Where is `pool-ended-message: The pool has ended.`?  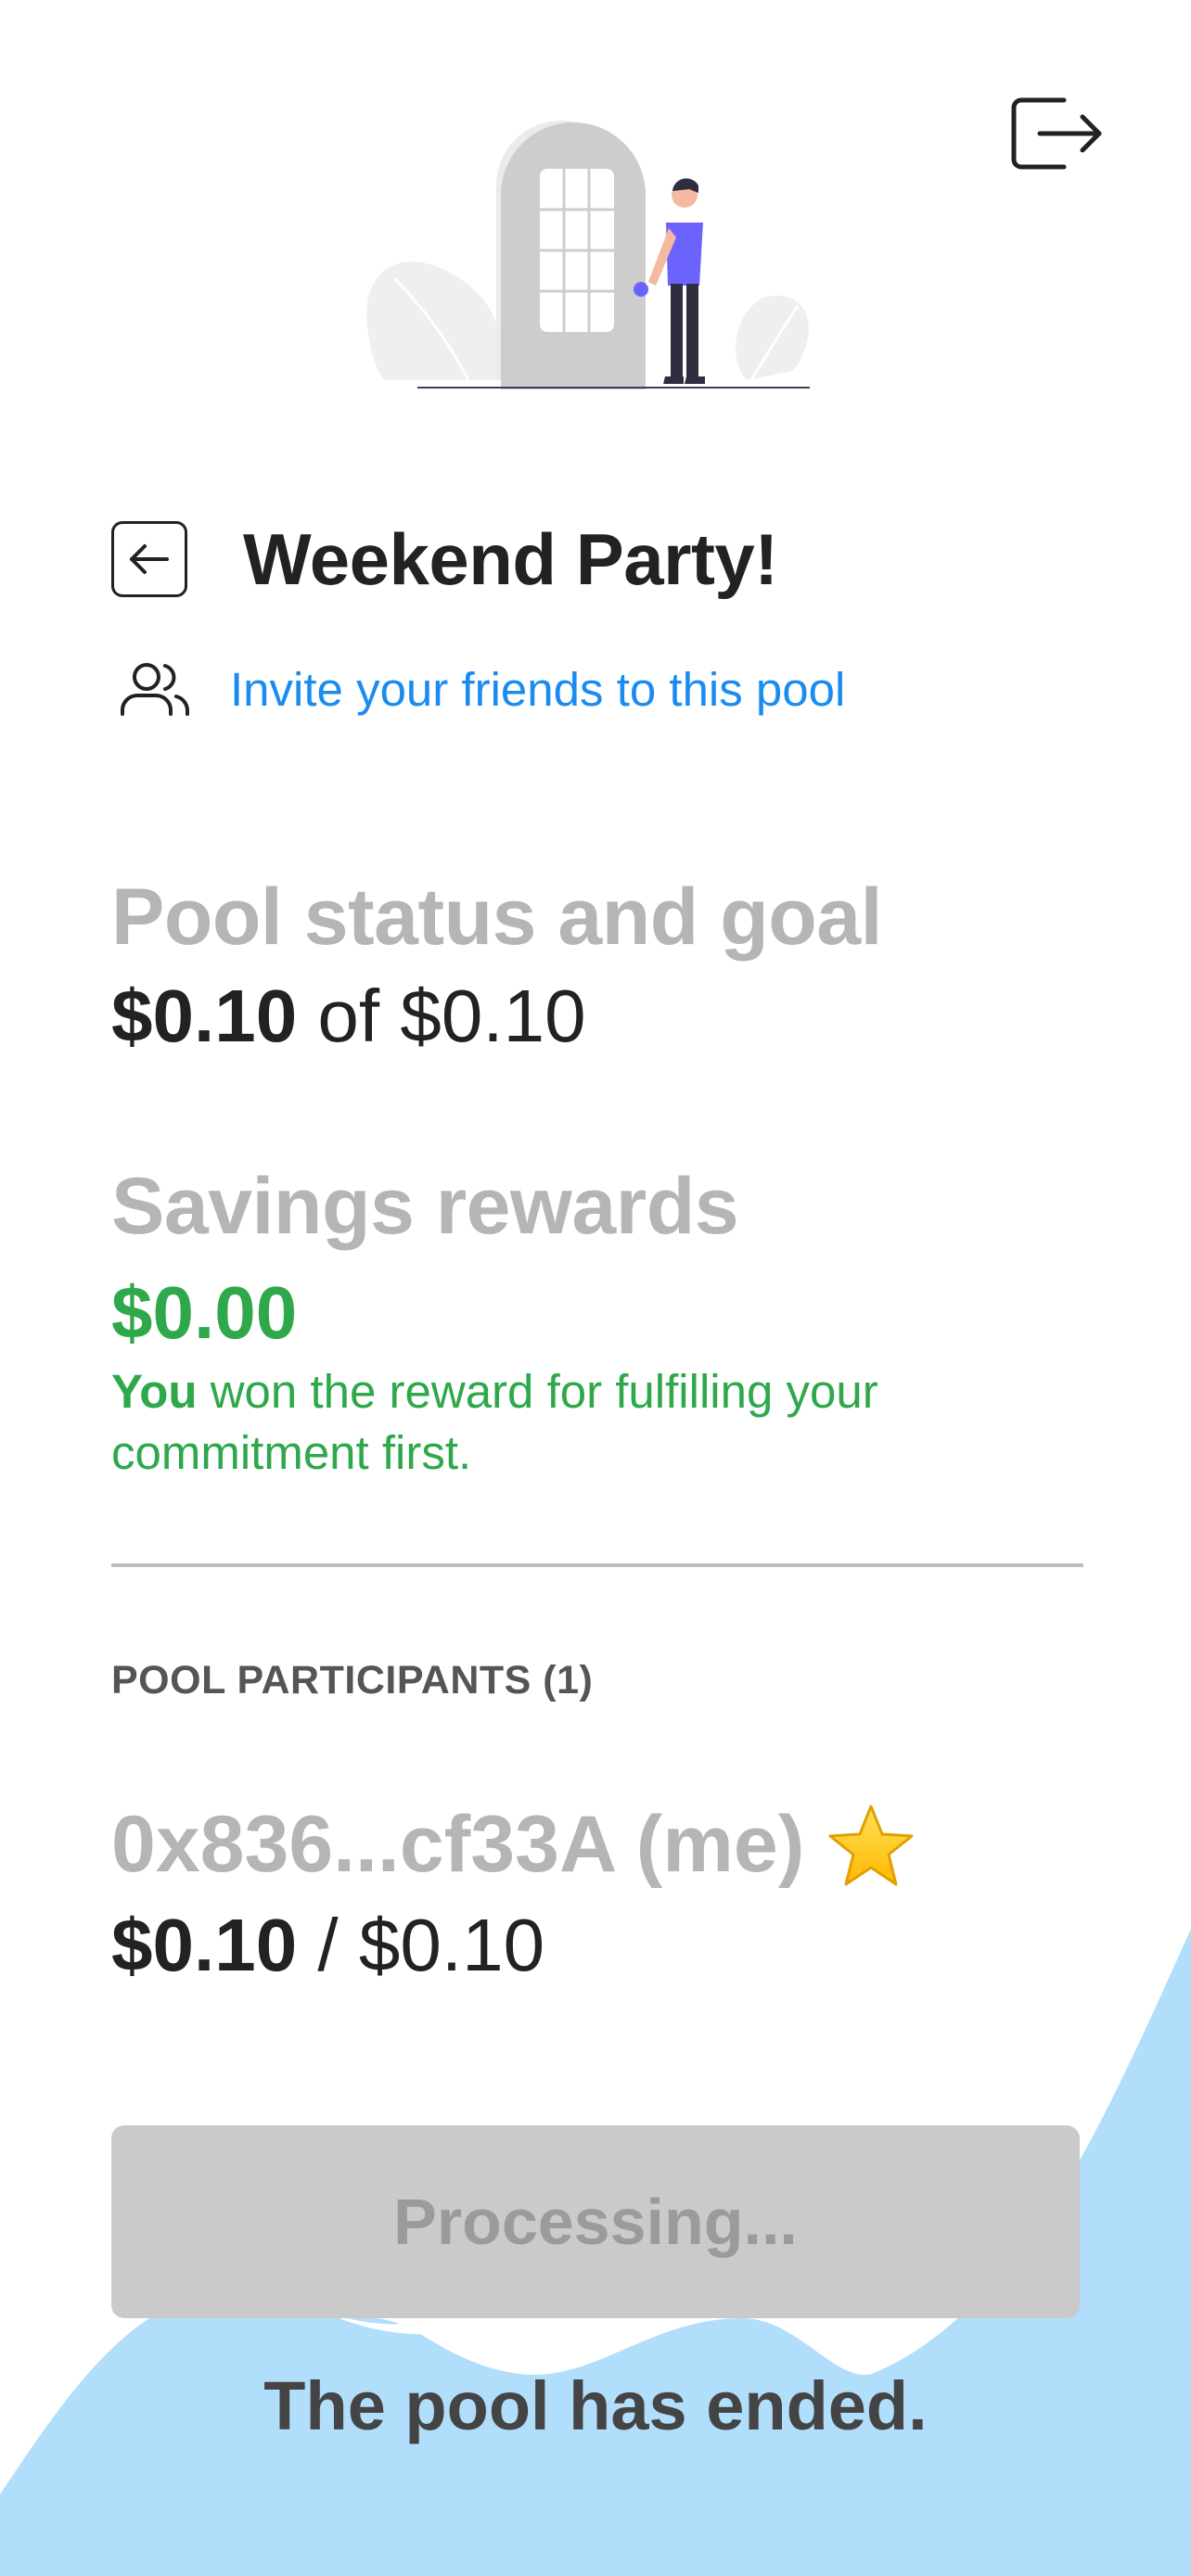 pool-ended-message: The pool has ended. is located at coordinates (595, 2406).